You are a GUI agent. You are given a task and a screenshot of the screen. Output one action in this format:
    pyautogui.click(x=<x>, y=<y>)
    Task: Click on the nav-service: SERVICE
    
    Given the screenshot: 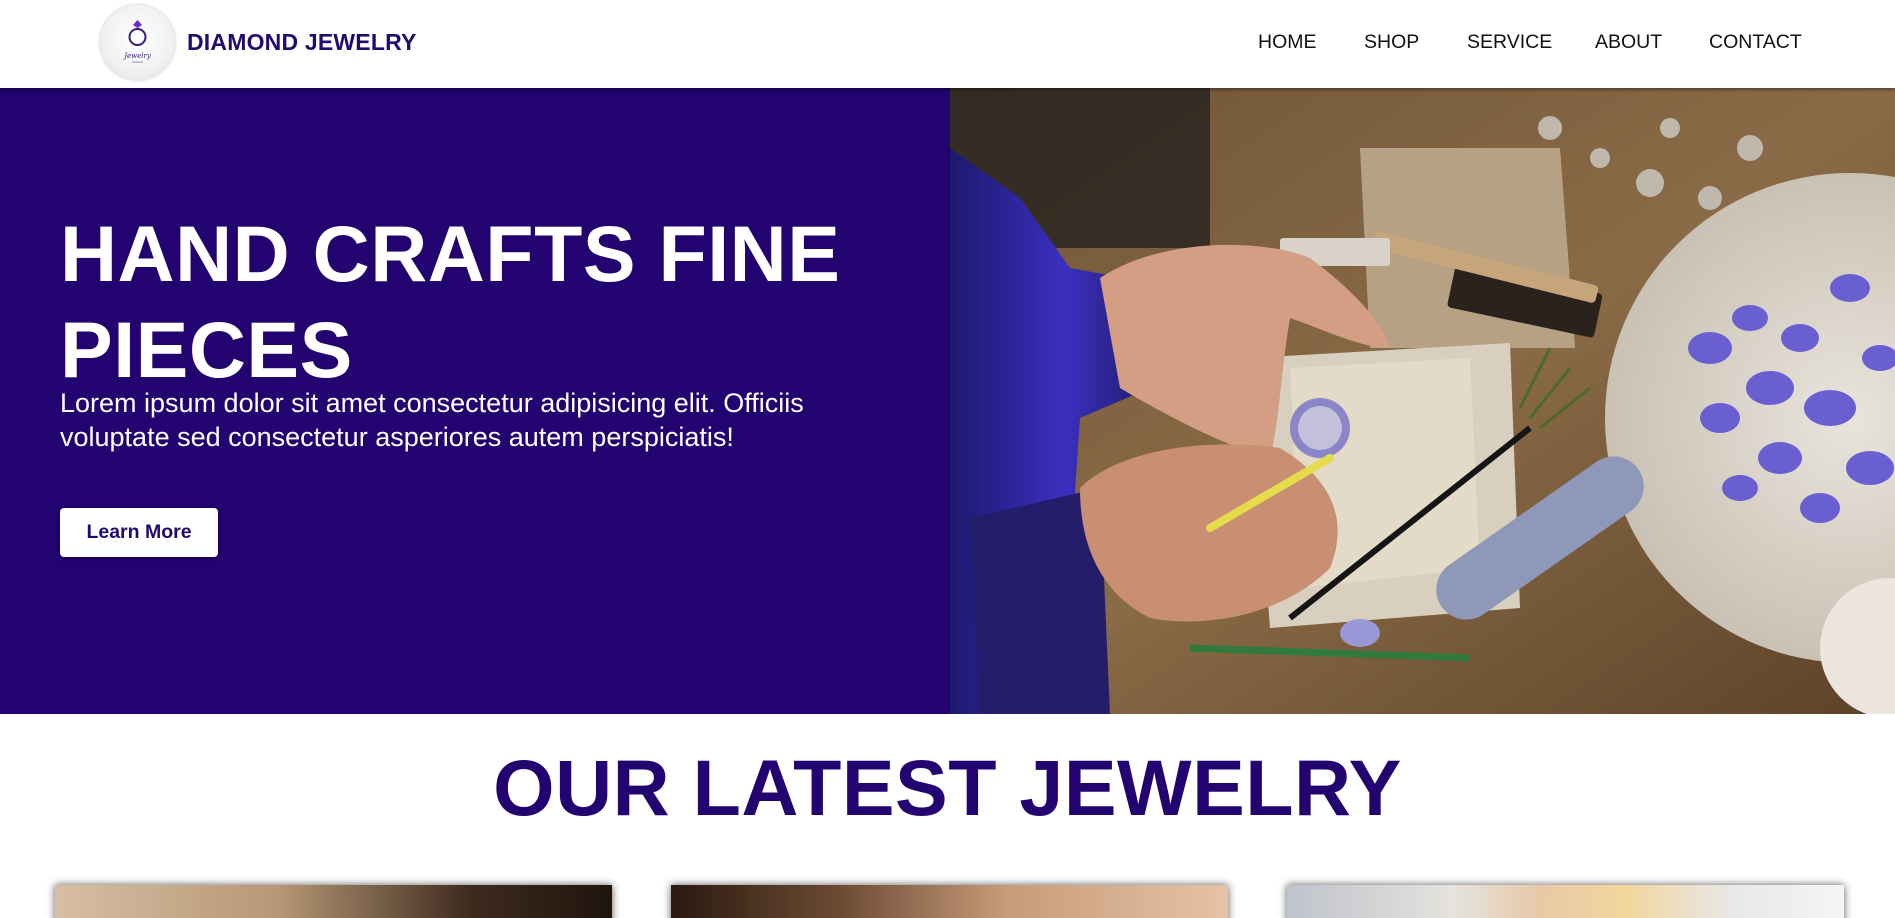 What is the action you would take?
    pyautogui.click(x=1509, y=42)
    